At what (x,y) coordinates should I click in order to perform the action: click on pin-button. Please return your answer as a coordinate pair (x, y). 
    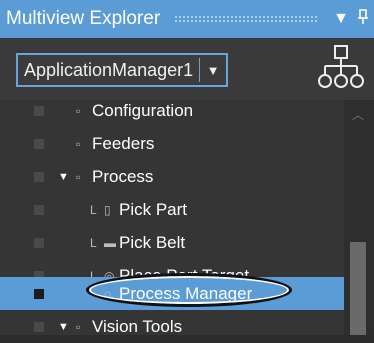
    Looking at the image, I should click on (363, 19).